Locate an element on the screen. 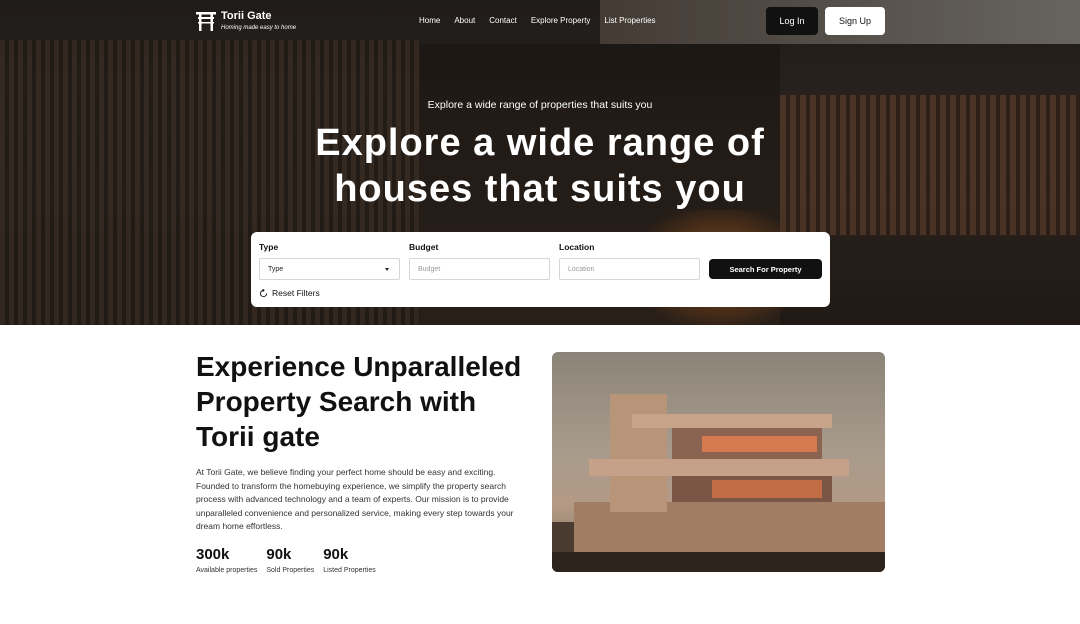 Image resolution: width=1080 pixels, height=624 pixels. logo: Torii Gate Homing made easy to home is located at coordinates (246, 21).